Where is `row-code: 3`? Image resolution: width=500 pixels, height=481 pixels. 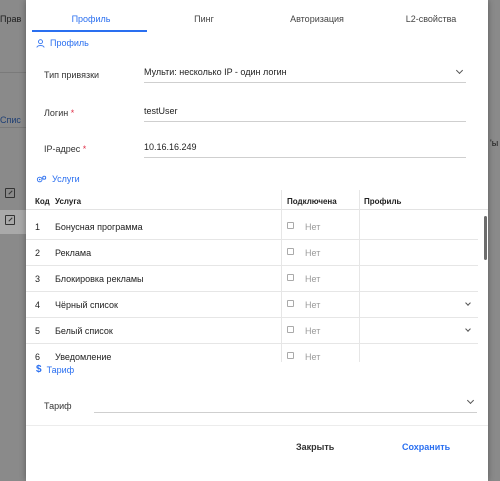
row-code: 3 is located at coordinates (38, 279).